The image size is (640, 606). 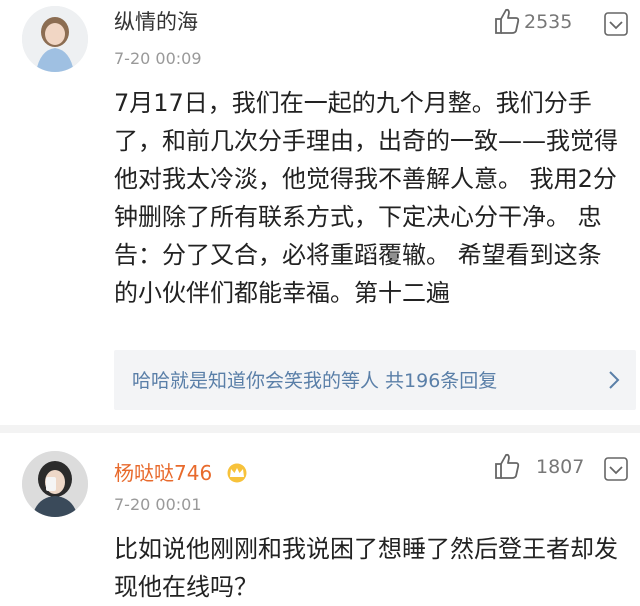 I want to click on comment-divider, so click(x=320, y=429).